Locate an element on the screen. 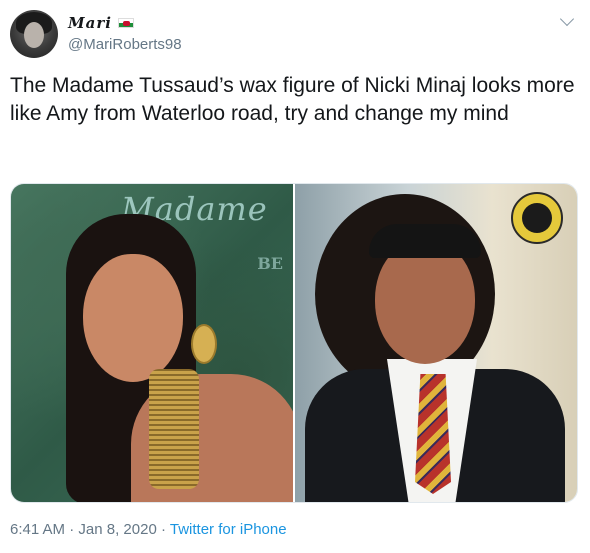 The height and width of the screenshot is (553, 590). waterloo-road-logo is located at coordinates (537, 218).